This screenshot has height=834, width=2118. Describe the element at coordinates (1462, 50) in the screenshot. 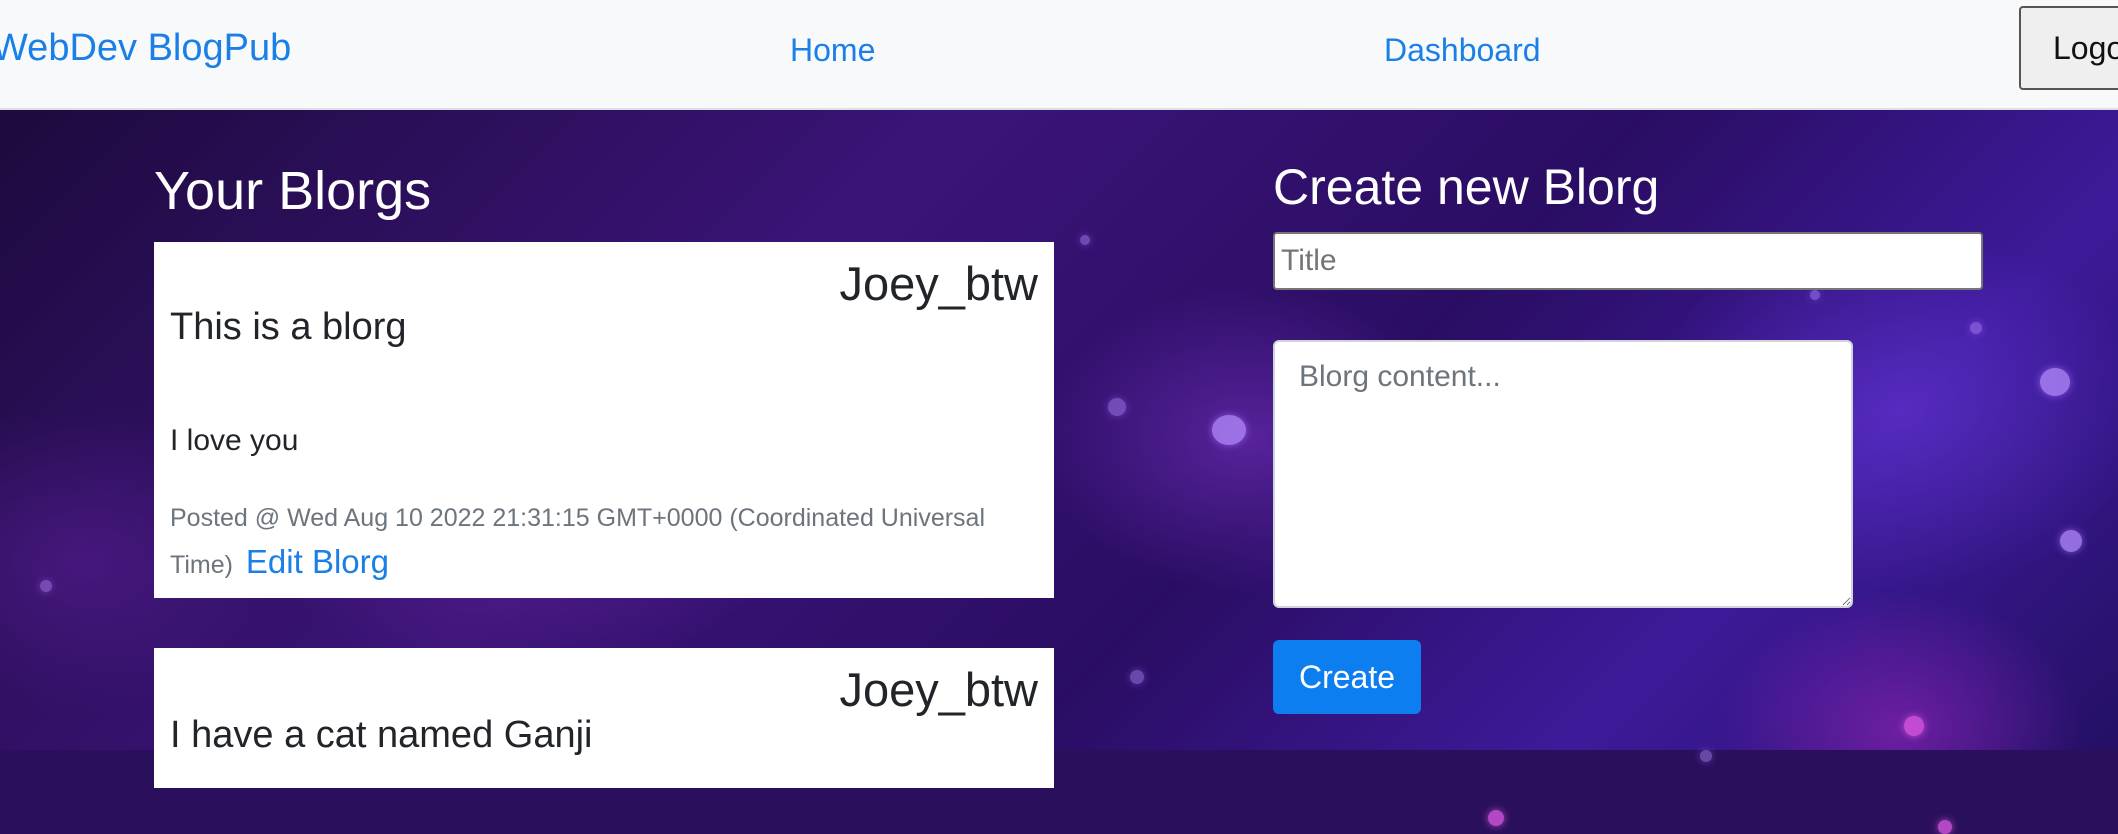

I see `nav-dashboard-link: Dashboard` at that location.